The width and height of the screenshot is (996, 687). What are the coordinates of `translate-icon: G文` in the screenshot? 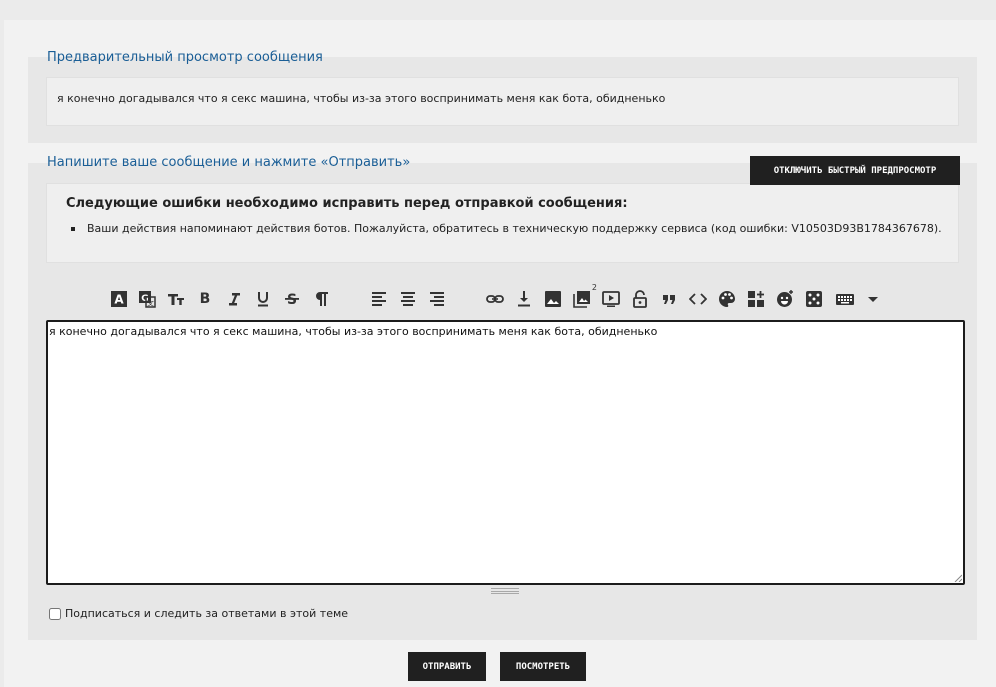 It's located at (147, 299).